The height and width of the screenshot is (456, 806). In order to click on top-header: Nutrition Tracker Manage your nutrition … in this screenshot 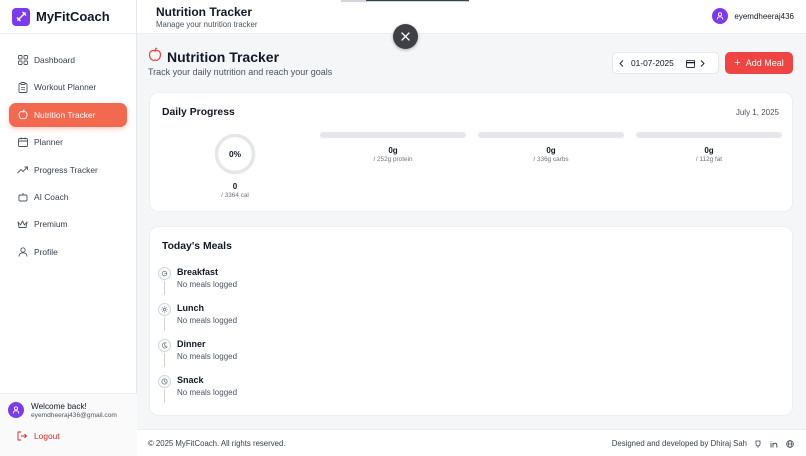, I will do `click(471, 17)`.